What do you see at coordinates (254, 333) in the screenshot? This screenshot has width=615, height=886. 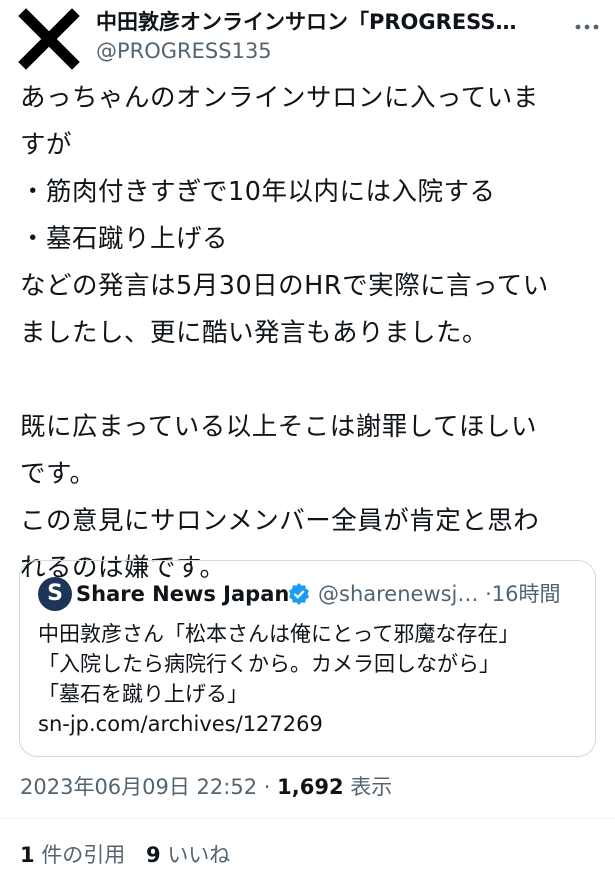 I see `tweet-line: ましたし、更に酷い発言もありました。` at bounding box center [254, 333].